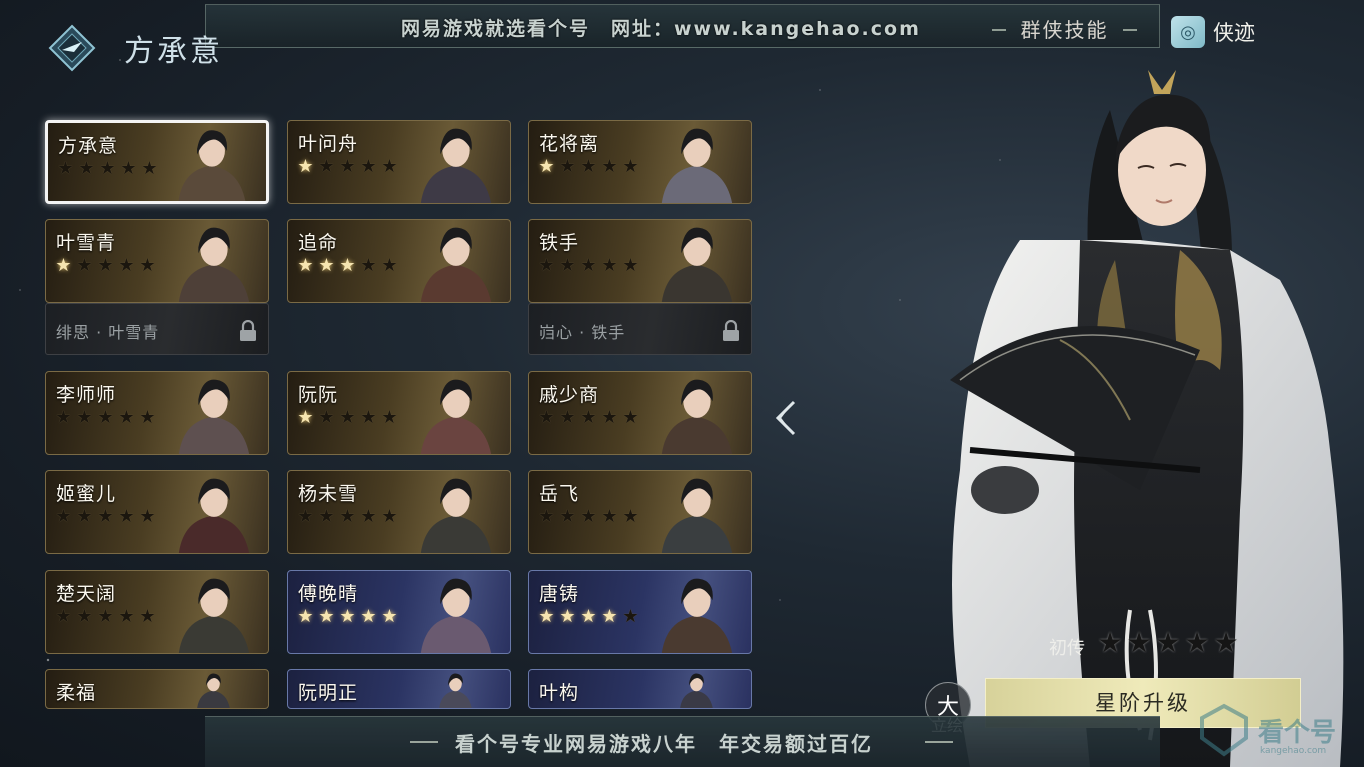  Describe the element at coordinates (399, 689) in the screenshot. I see `character-card: 阮明正` at that location.